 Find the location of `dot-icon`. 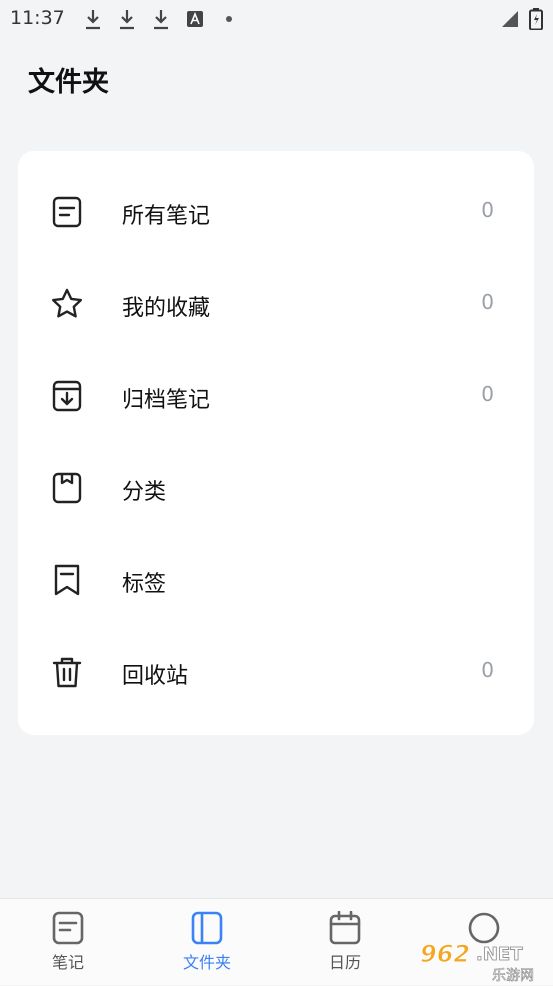

dot-icon is located at coordinates (229, 19).